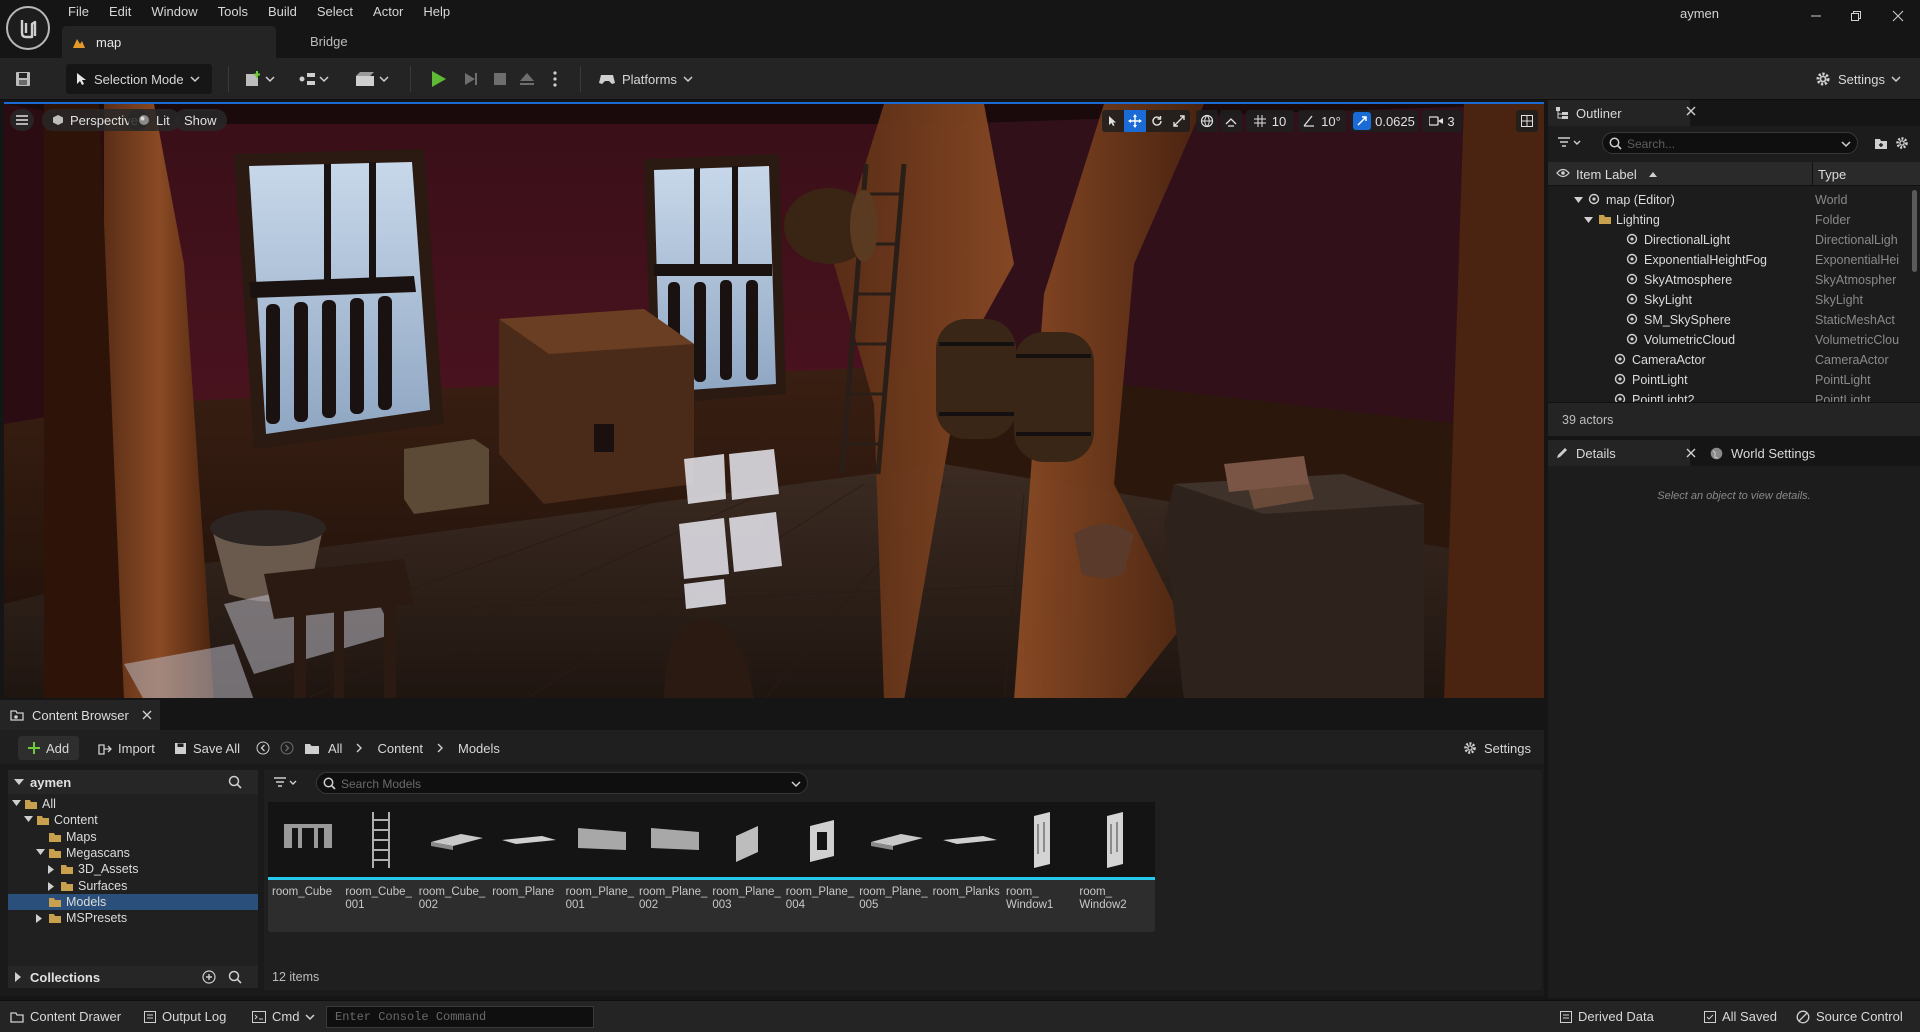 Image resolution: width=1920 pixels, height=1032 pixels. I want to click on content-browser-settings-button: Settings, so click(1496, 748).